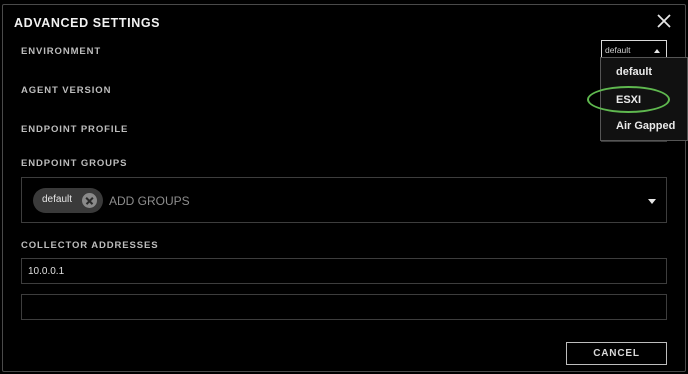 Image resolution: width=688 pixels, height=374 pixels. I want to click on add-groups-input, so click(369, 201).